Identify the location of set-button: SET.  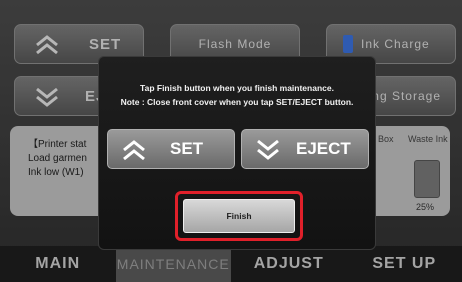
(171, 149).